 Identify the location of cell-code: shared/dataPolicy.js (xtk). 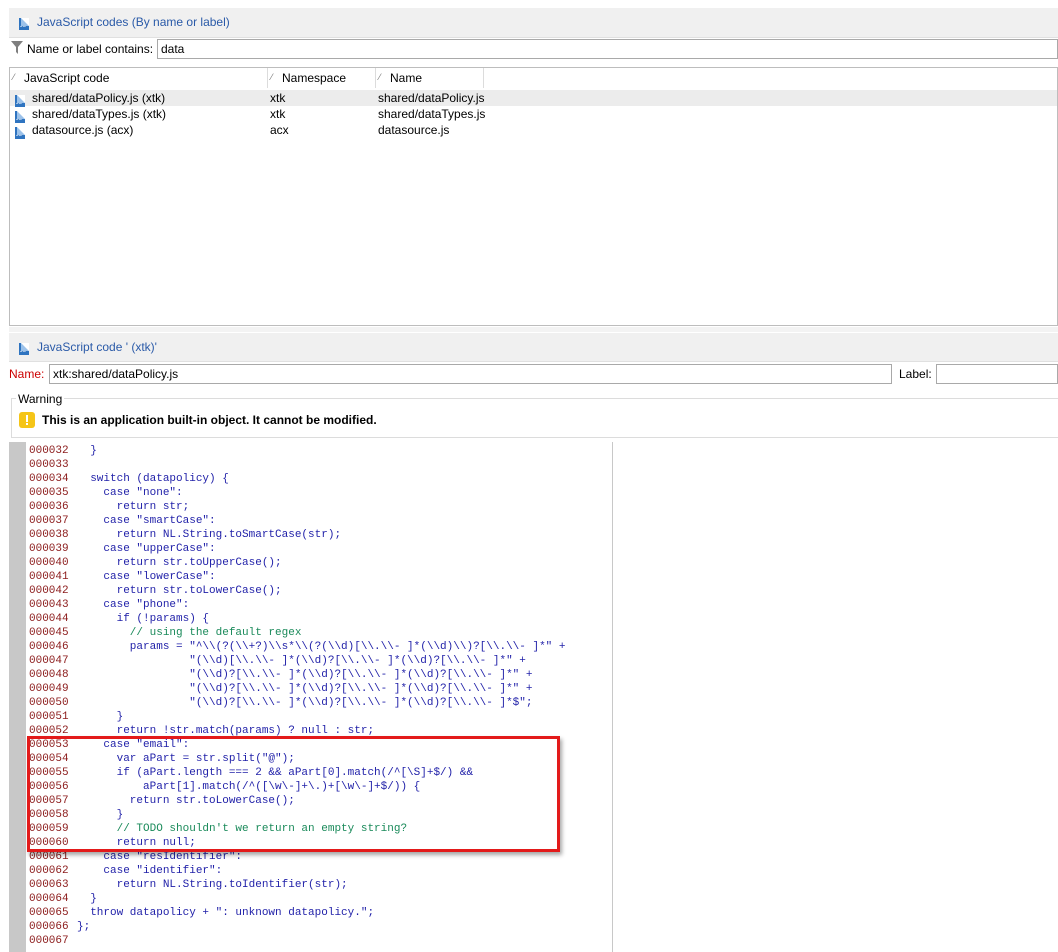
(99, 98).